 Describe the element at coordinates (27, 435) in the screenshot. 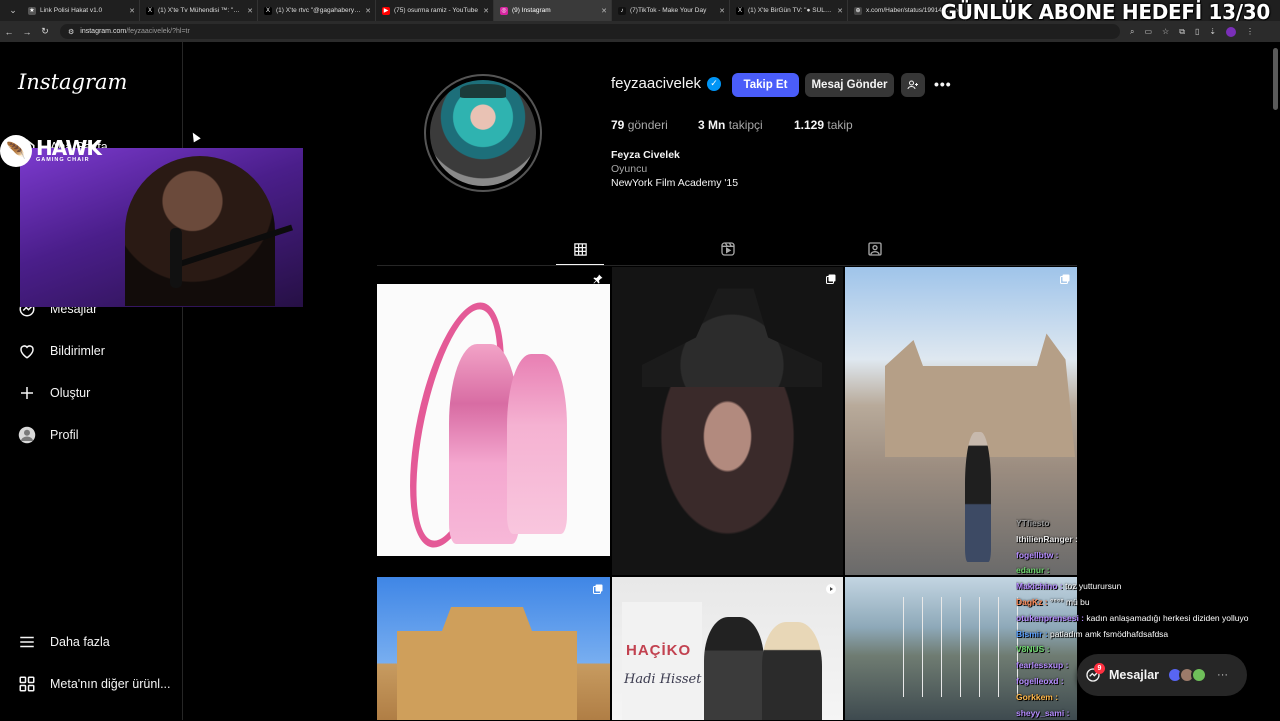

I see `profile-avatar-icon` at that location.